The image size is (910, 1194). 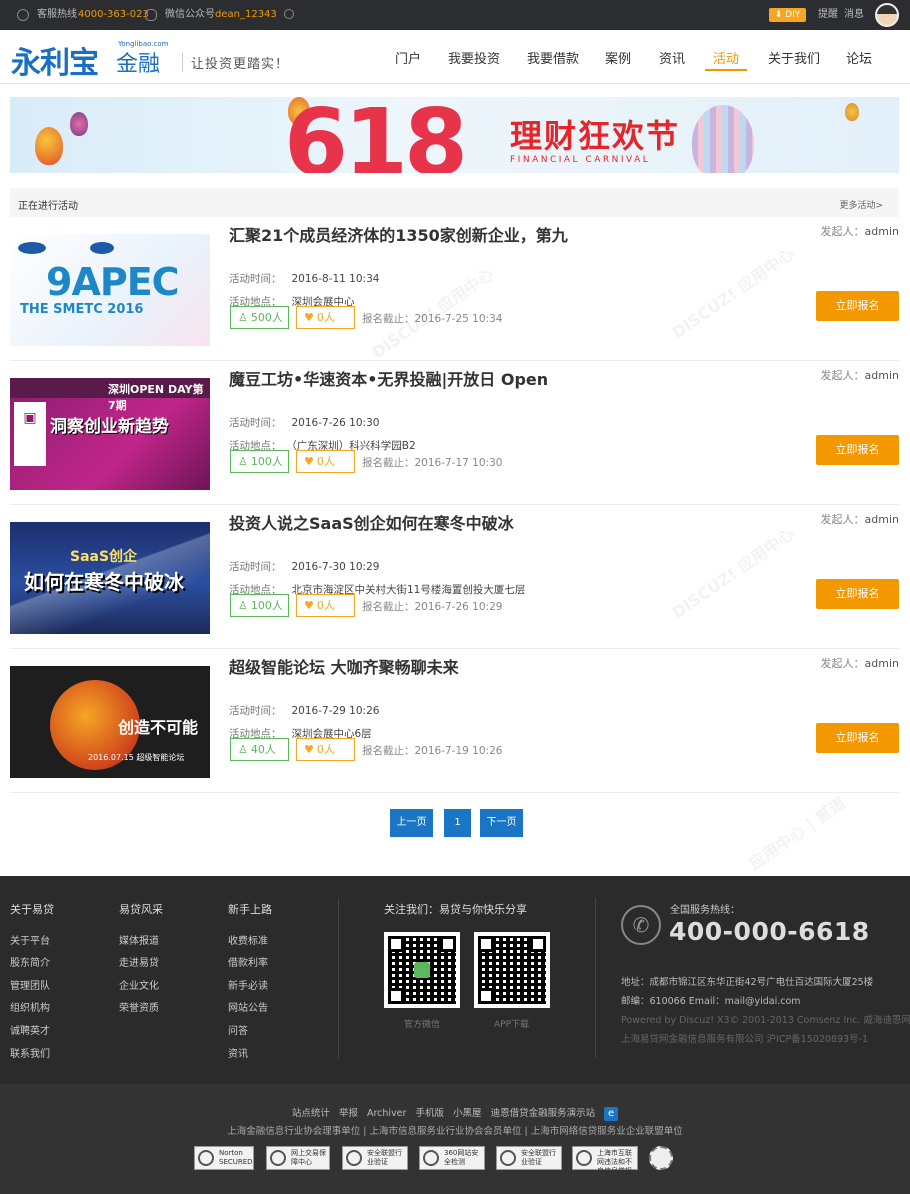 What do you see at coordinates (408, 57) in the screenshot?
I see `nav-item-portal: 门户` at bounding box center [408, 57].